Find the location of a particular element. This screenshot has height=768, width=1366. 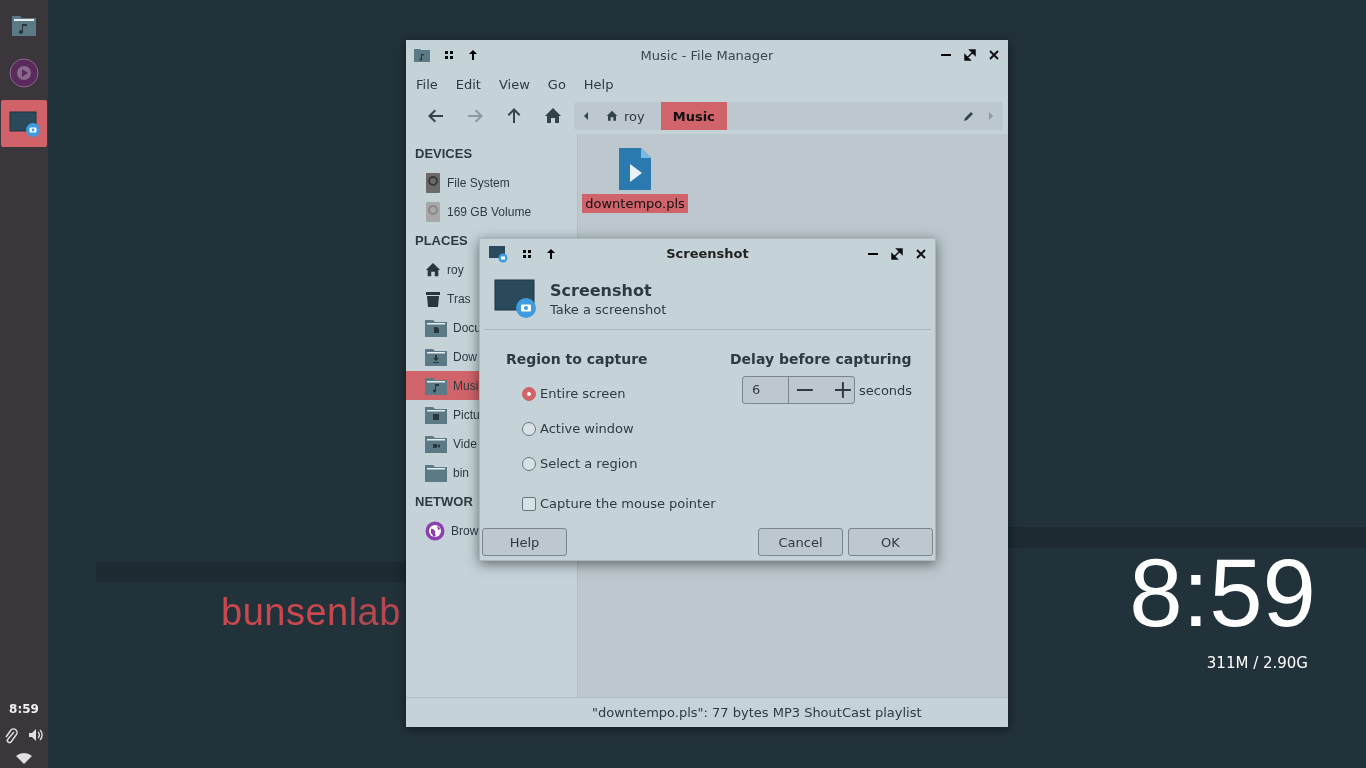

dialog-subtitle: Take a screenshot is located at coordinates (608, 309).